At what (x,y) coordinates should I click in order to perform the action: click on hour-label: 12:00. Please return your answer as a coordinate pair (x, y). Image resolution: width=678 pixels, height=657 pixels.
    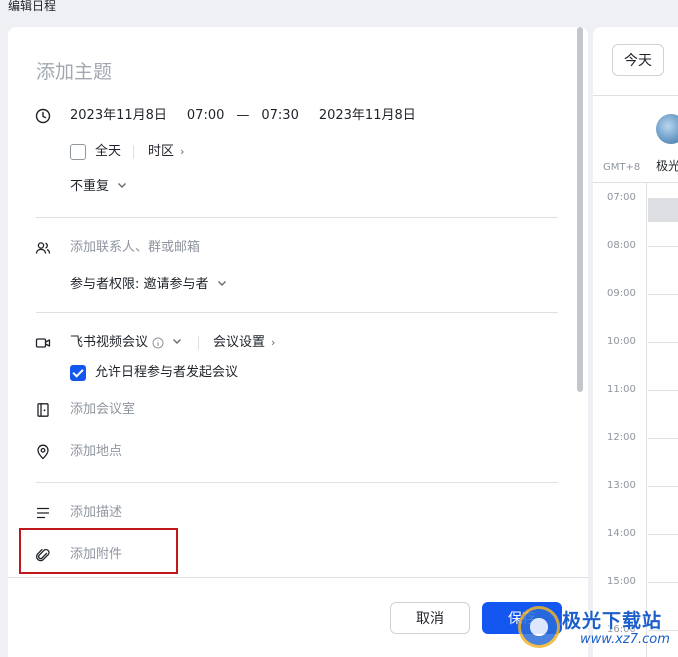
    Looking at the image, I should click on (621, 437).